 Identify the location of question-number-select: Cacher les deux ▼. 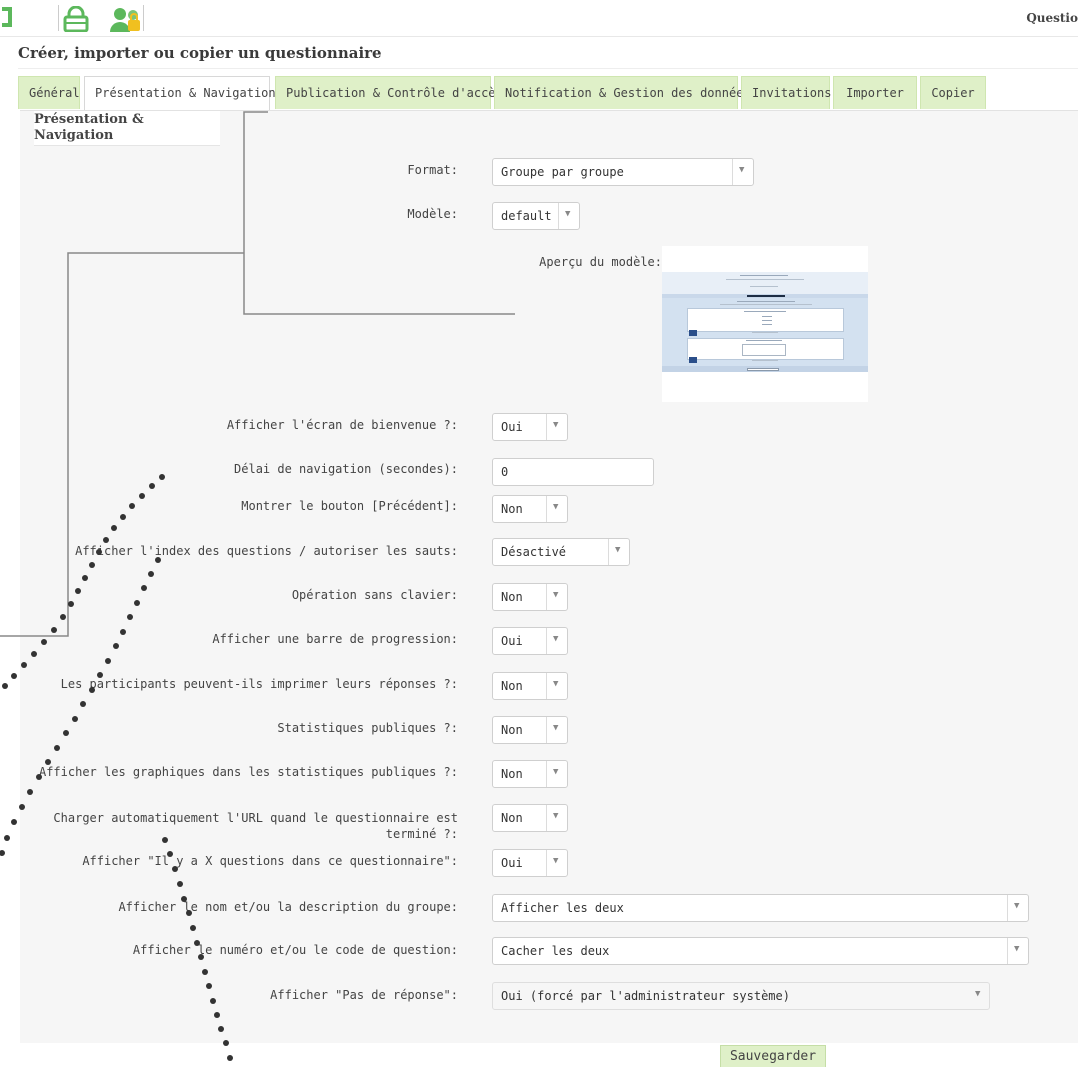
(760, 951).